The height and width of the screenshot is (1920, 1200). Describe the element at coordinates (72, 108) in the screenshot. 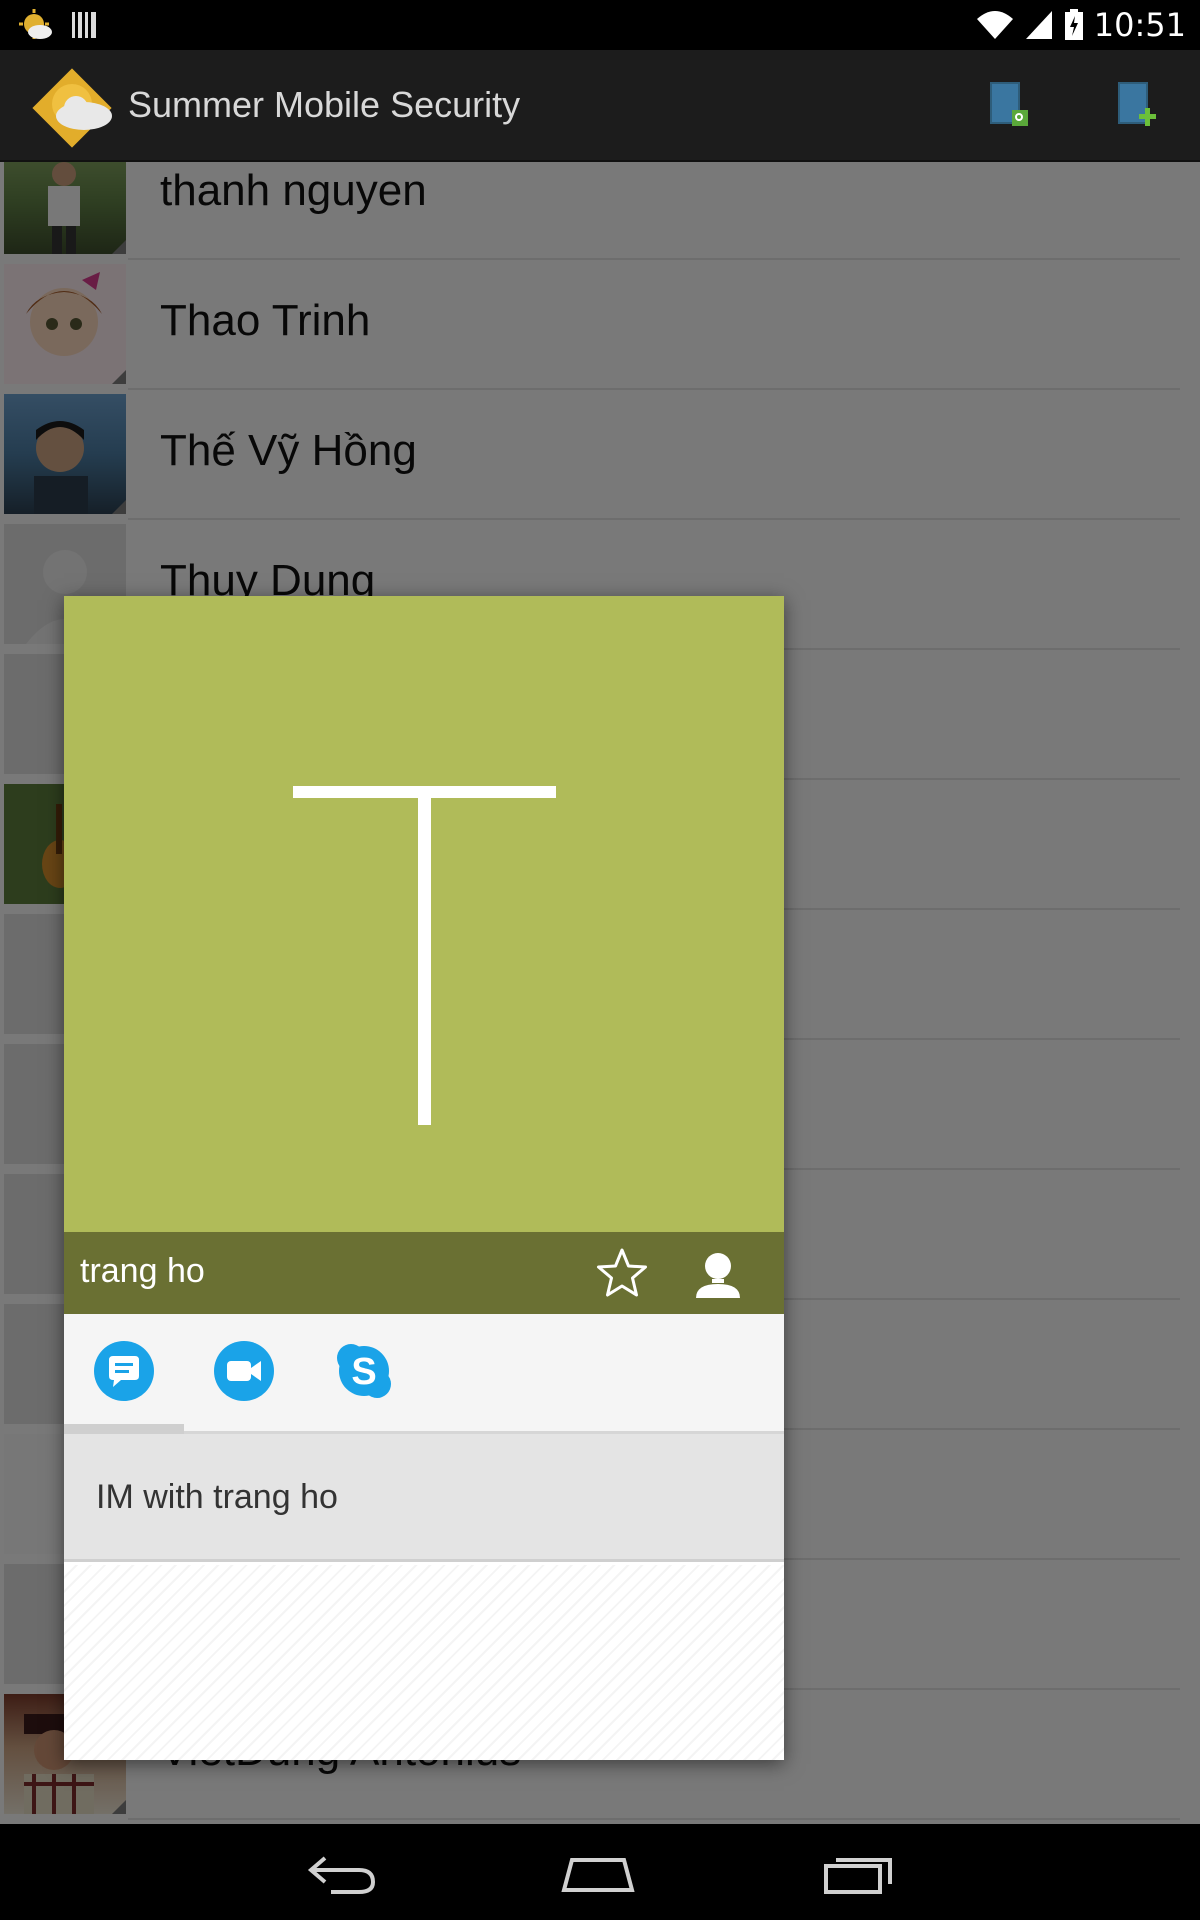

I see `app-logo-icon` at that location.